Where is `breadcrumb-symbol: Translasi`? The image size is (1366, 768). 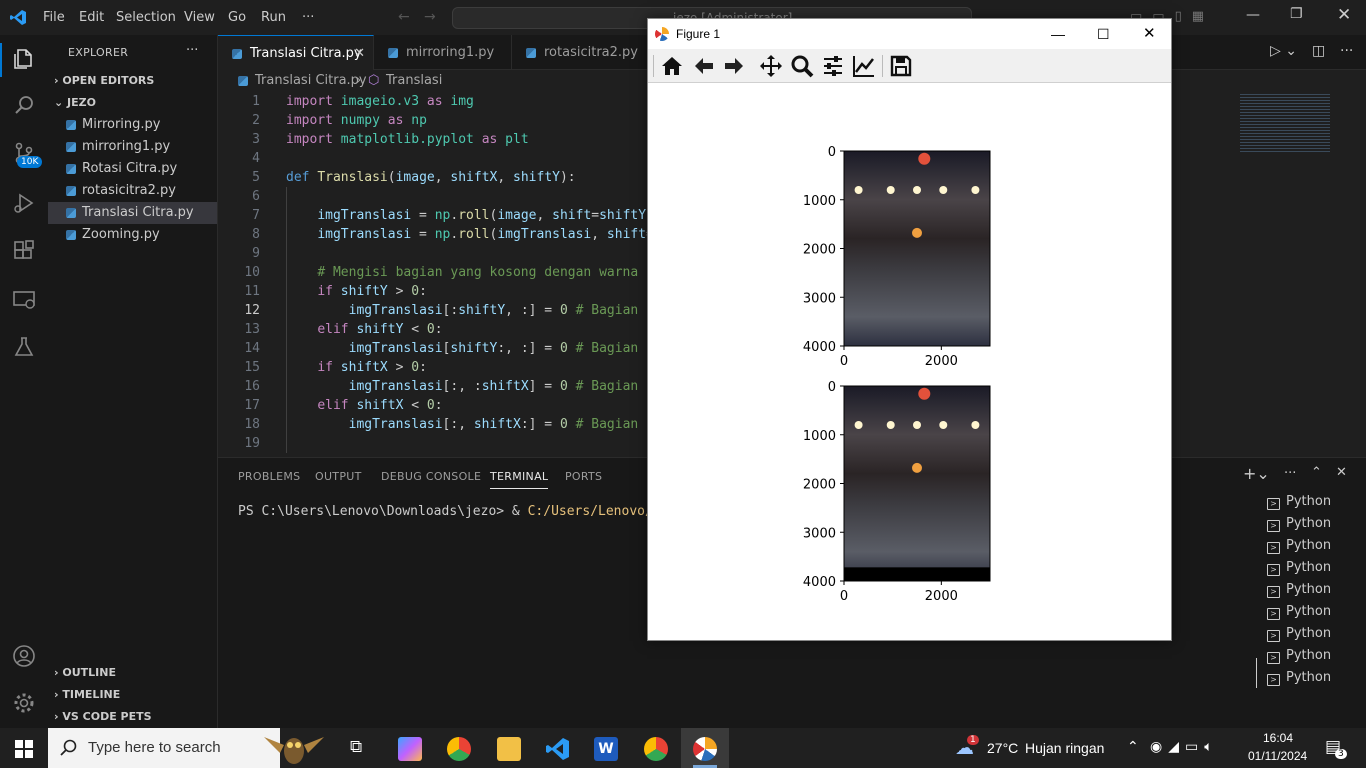
breadcrumb-symbol: Translasi is located at coordinates (414, 81).